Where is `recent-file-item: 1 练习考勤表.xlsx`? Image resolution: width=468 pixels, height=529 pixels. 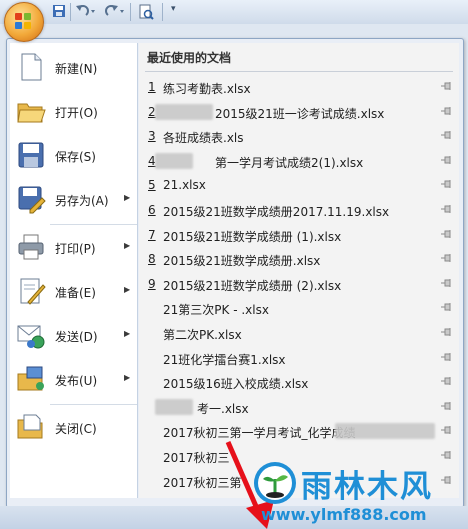 recent-file-item: 1 练习考勤表.xlsx is located at coordinates (300, 87).